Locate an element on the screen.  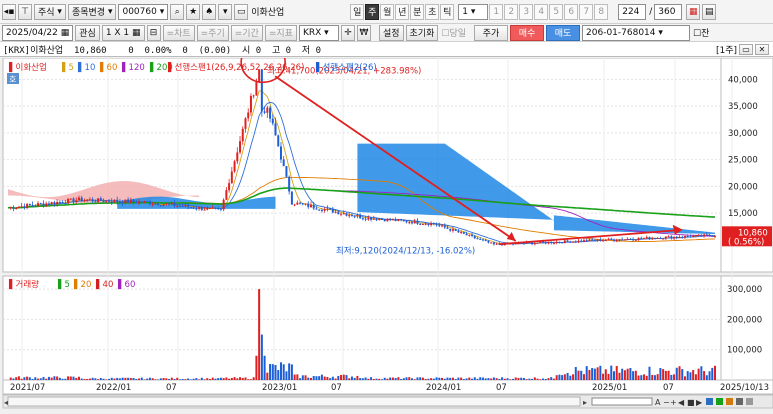
search-icon: ⌕ is located at coordinates (177, 11).